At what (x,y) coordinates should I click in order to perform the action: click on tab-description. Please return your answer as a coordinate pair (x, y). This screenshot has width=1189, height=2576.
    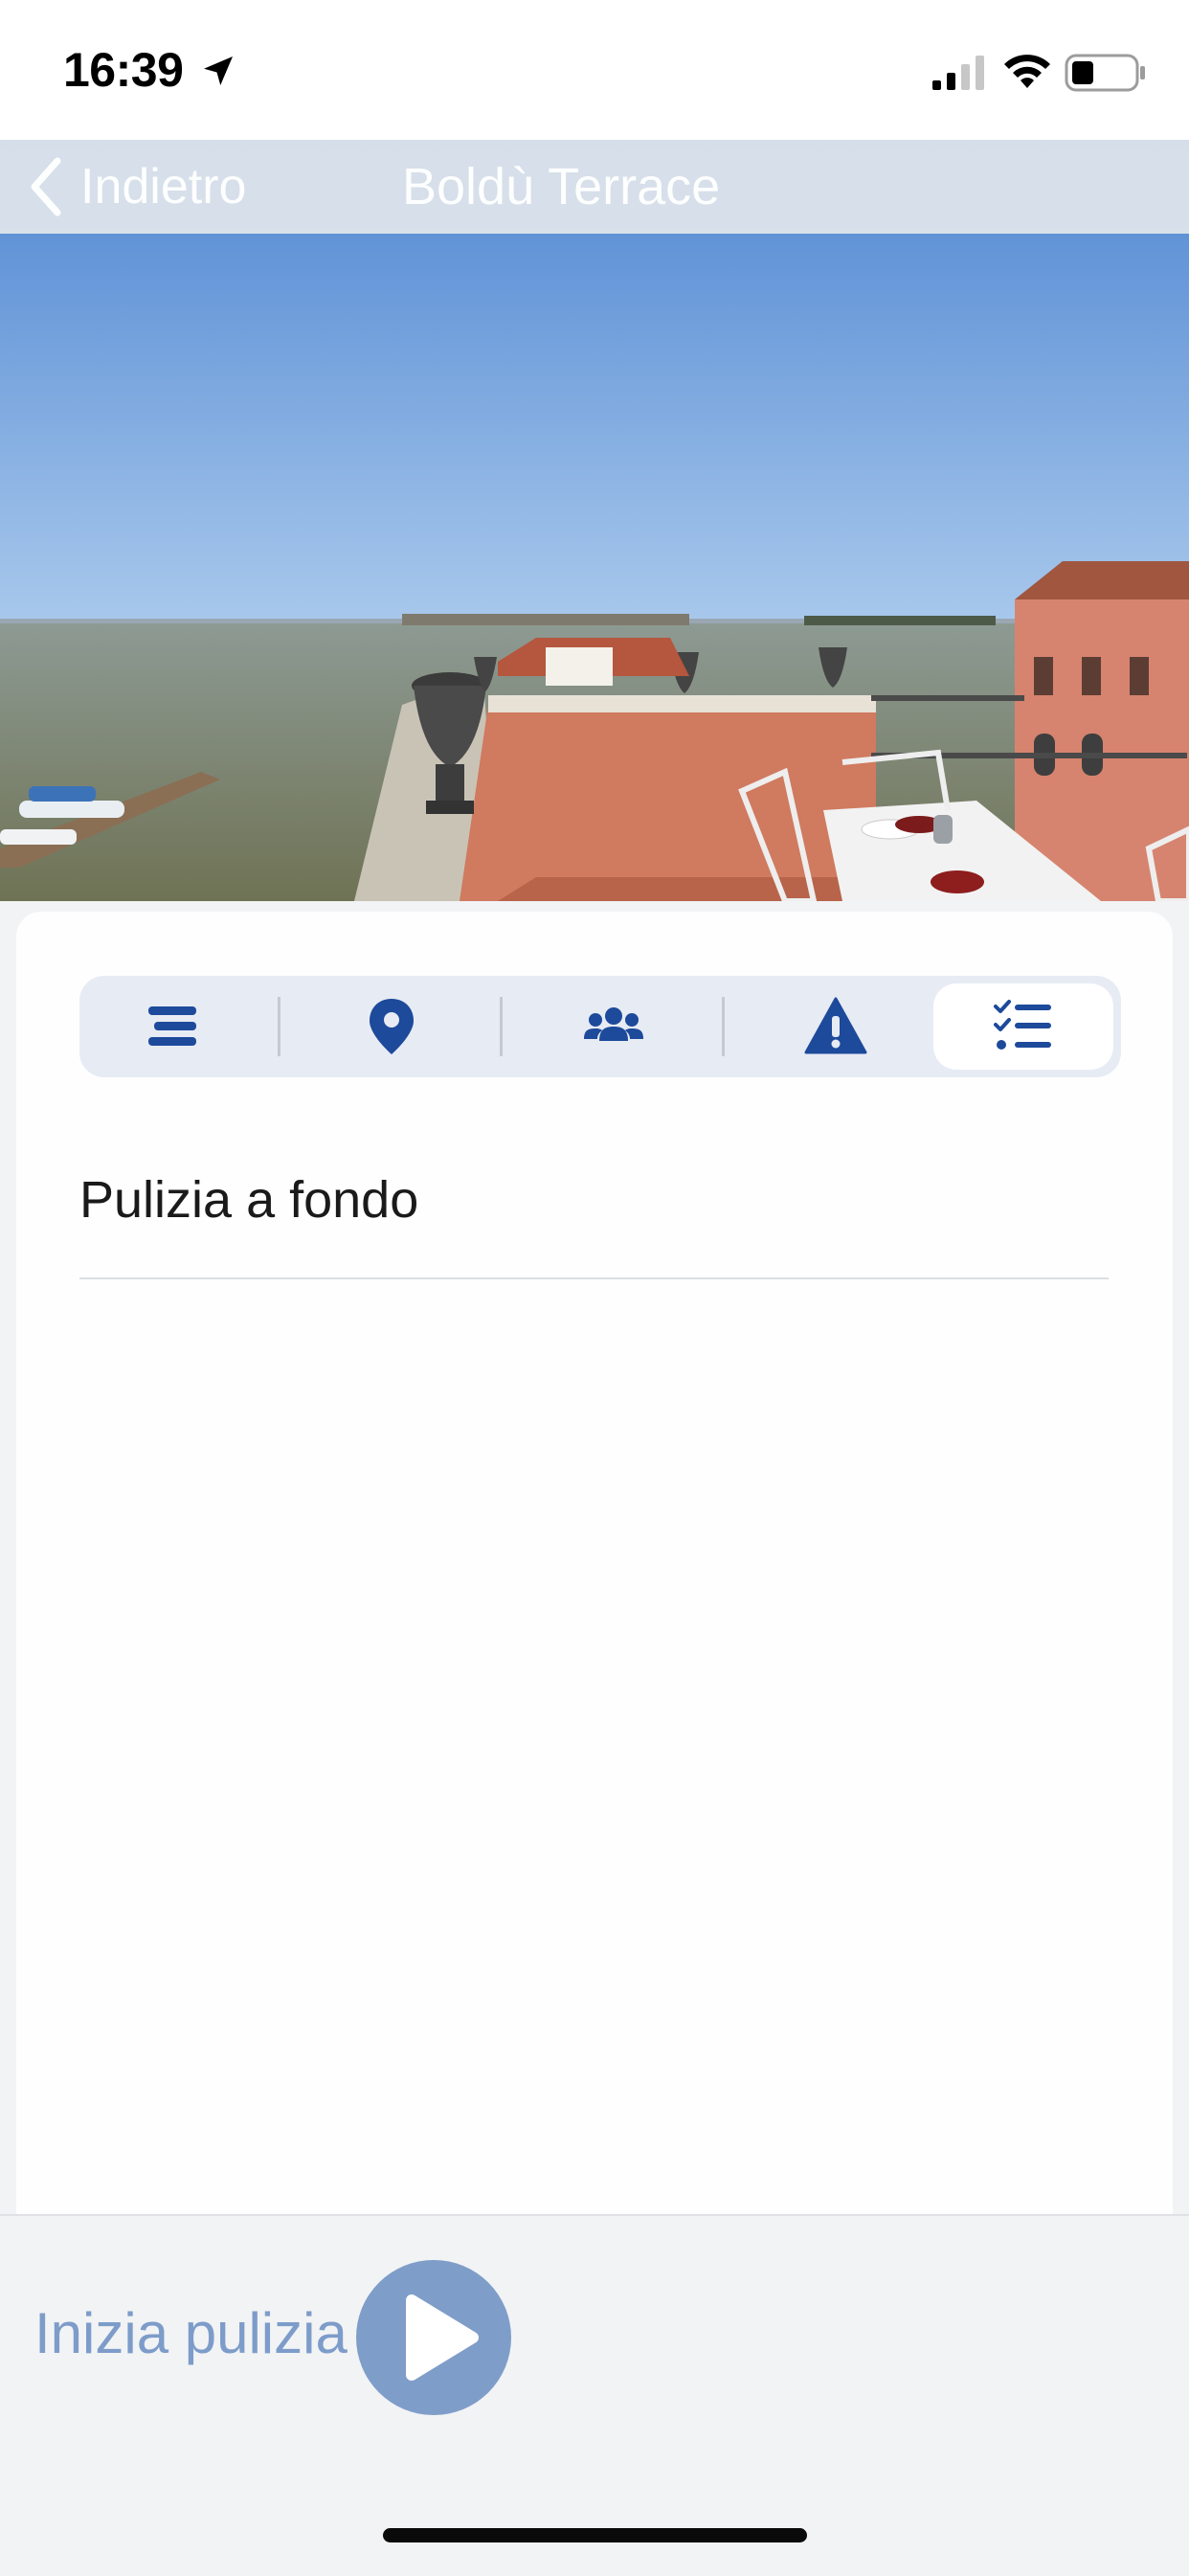
    Looking at the image, I should click on (172, 1026).